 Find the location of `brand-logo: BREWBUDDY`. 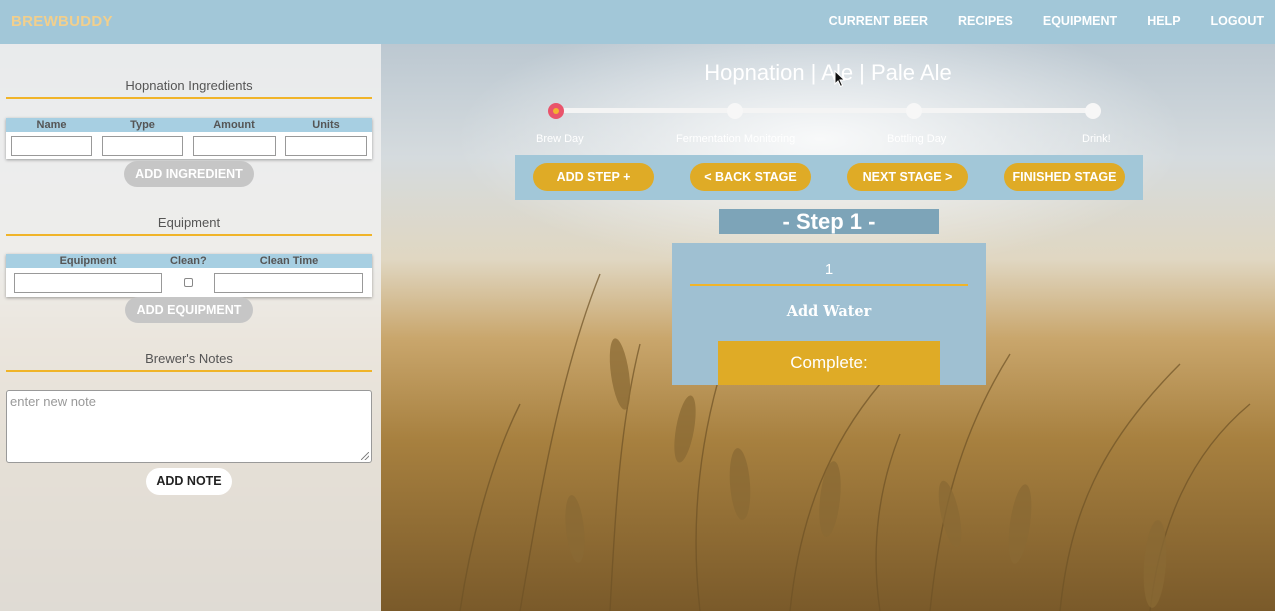

brand-logo: BREWBUDDY is located at coordinates (62, 21).